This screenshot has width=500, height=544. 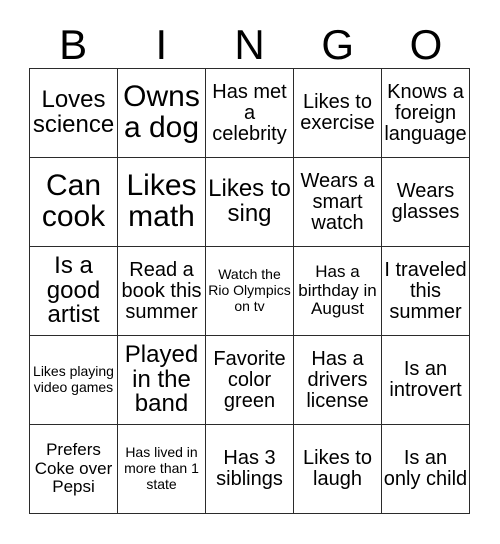 I want to click on bingo-cell-r1-c1: Loves science, so click(x=74, y=113).